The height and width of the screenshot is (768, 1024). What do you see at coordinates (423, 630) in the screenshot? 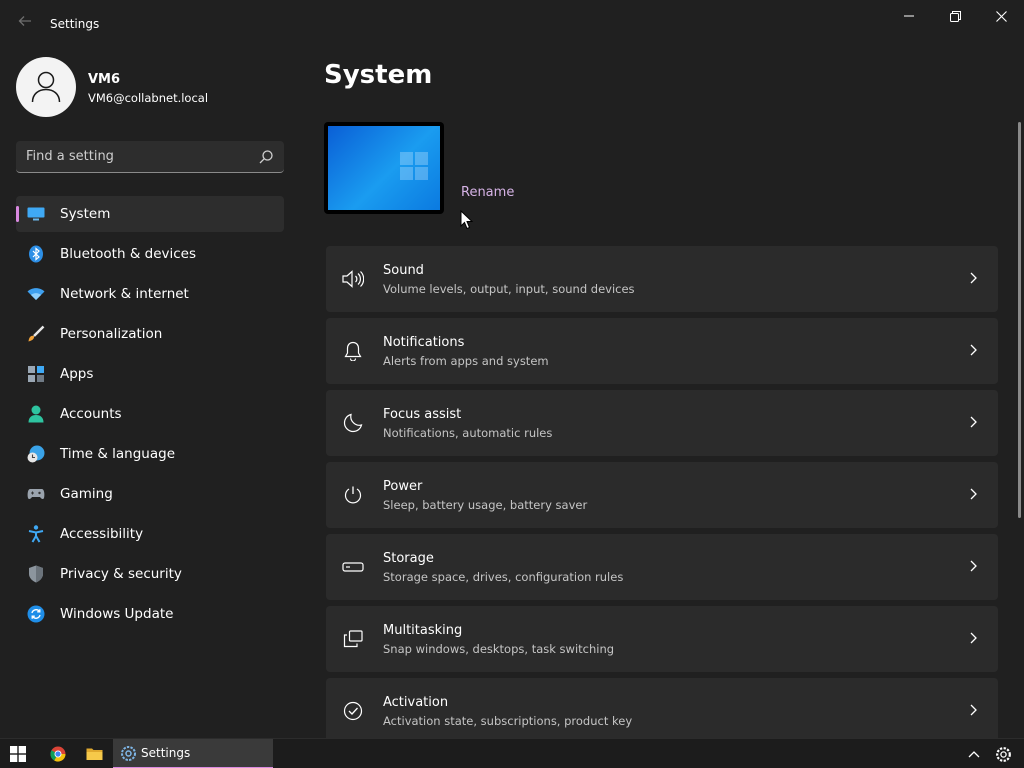
I see `card-title: Multitasking` at bounding box center [423, 630].